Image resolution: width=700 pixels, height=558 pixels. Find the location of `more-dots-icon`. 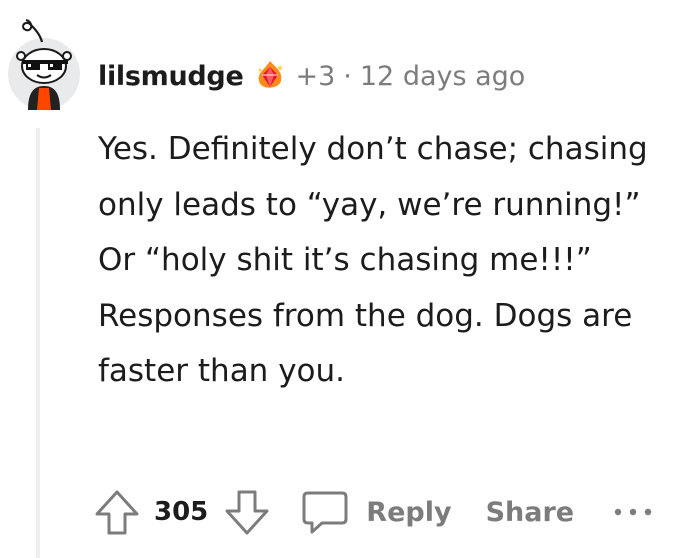

more-dots-icon is located at coordinates (633, 512).